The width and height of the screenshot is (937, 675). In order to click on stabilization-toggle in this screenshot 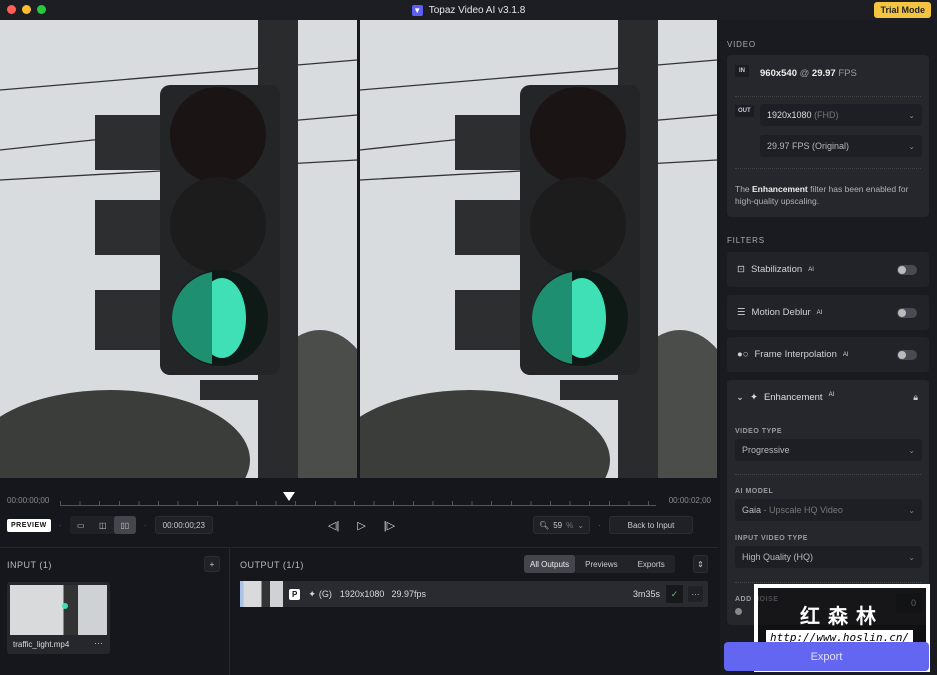, I will do `click(907, 269)`.